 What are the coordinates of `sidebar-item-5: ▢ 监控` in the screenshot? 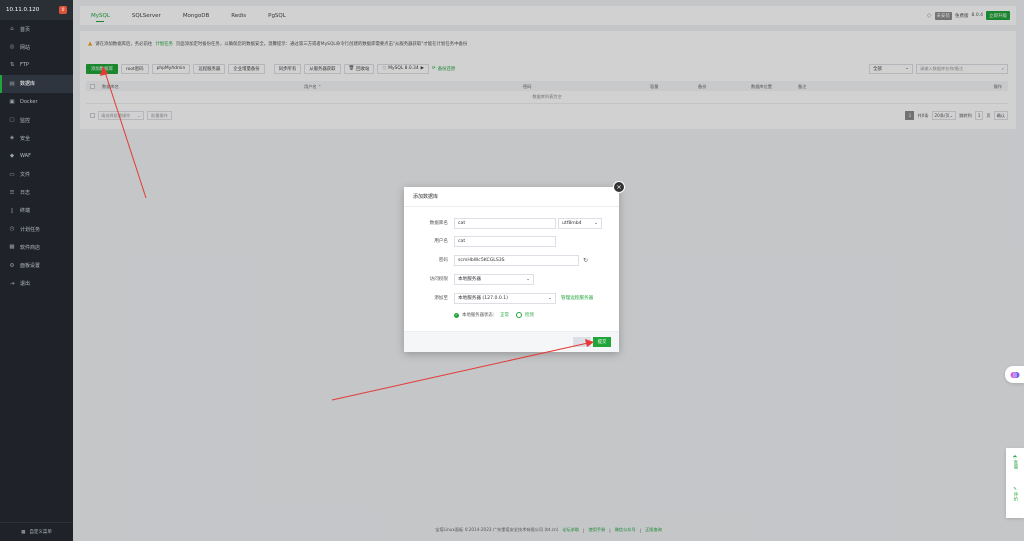 It's located at (36, 120).